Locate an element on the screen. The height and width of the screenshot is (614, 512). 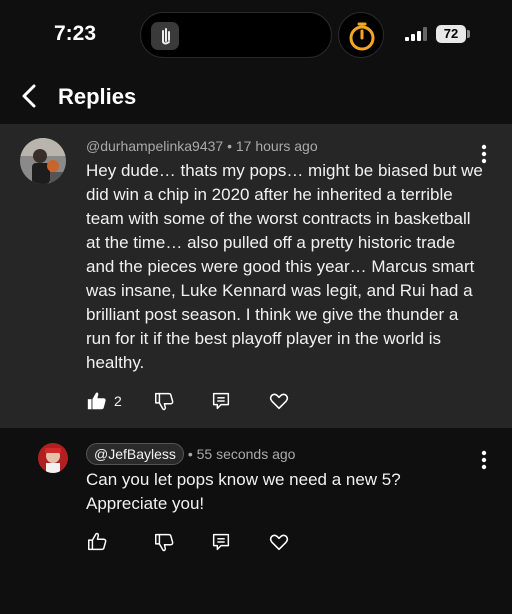
comment-meta: @durhampelinka9437 • 17 hours ago is located at coordinates (202, 146).